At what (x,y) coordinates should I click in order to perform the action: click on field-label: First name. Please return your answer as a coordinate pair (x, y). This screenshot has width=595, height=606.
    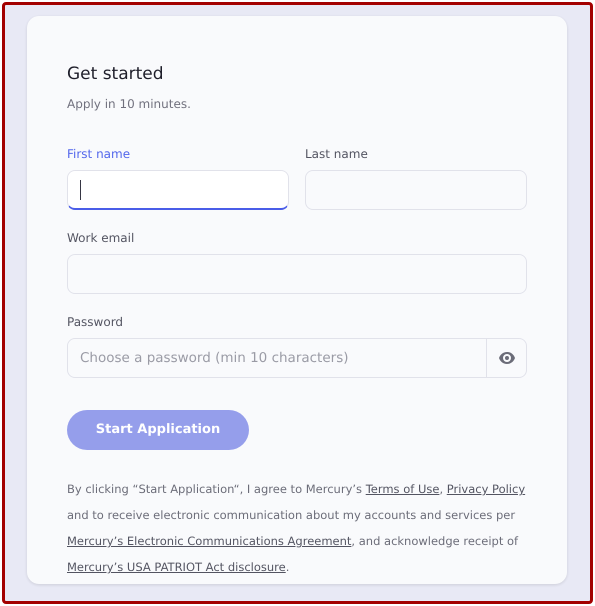
    Looking at the image, I should click on (99, 154).